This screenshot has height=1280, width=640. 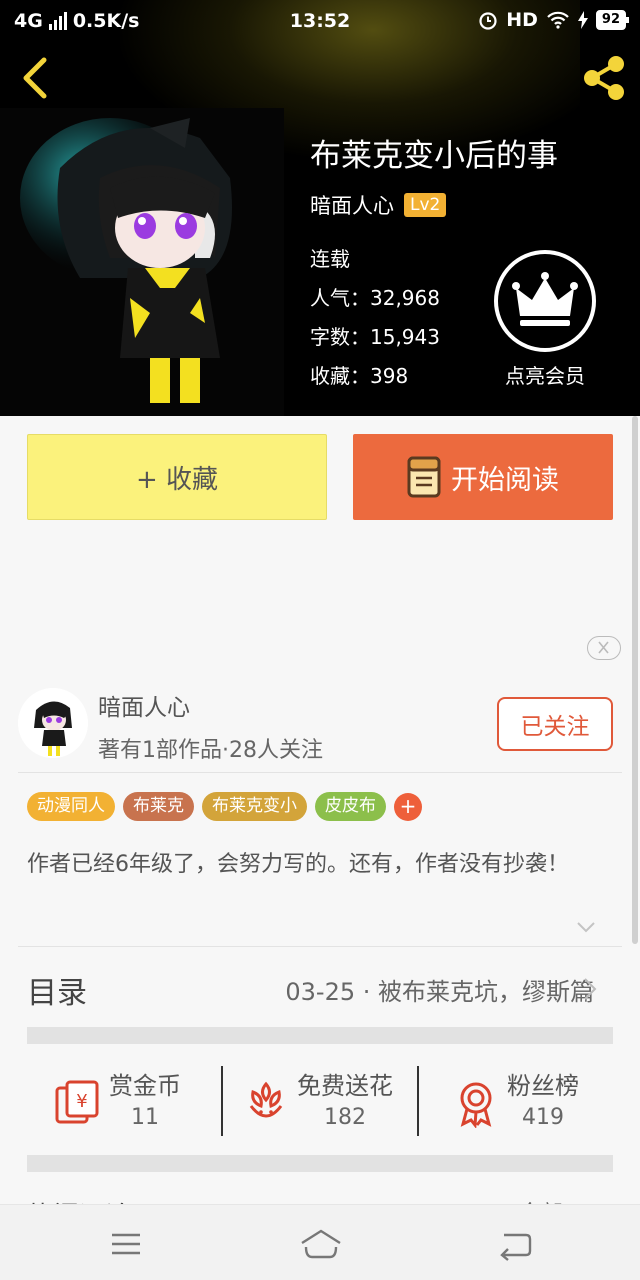 I want to click on charging-icon, so click(x=582, y=20).